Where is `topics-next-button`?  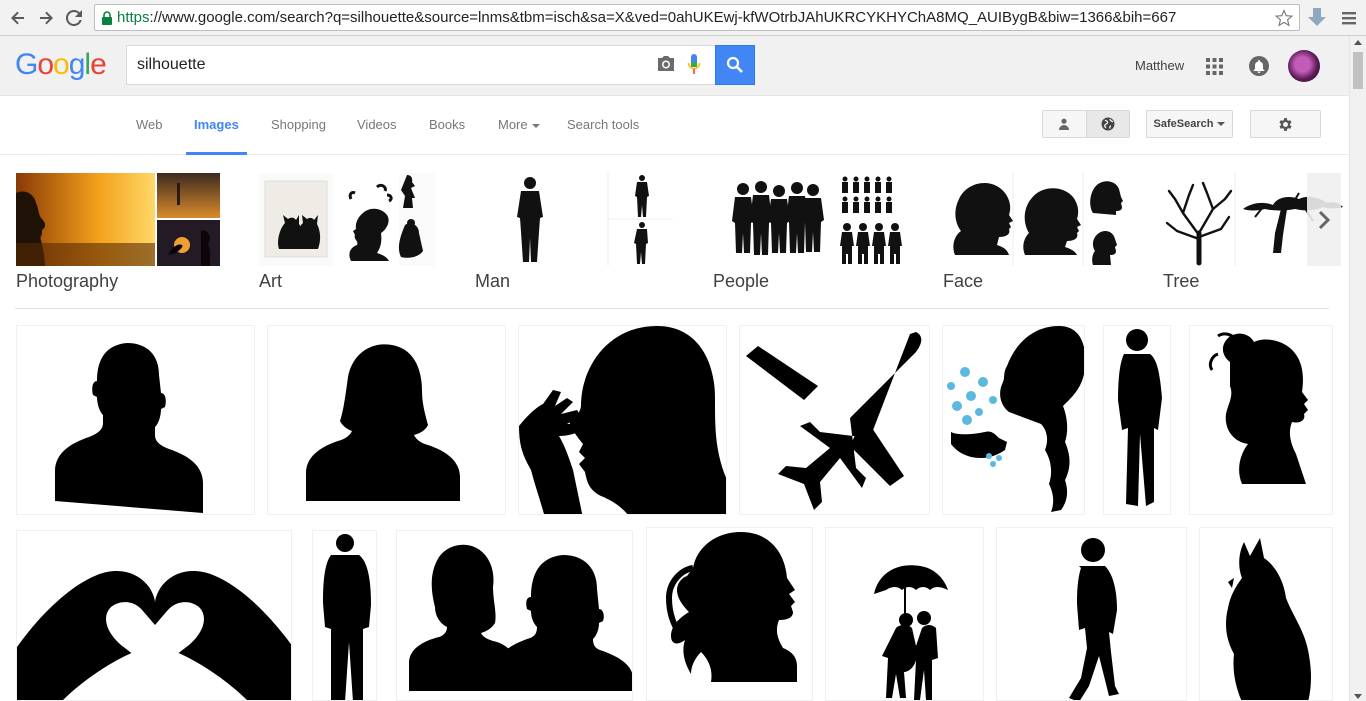 topics-next-button is located at coordinates (1324, 219).